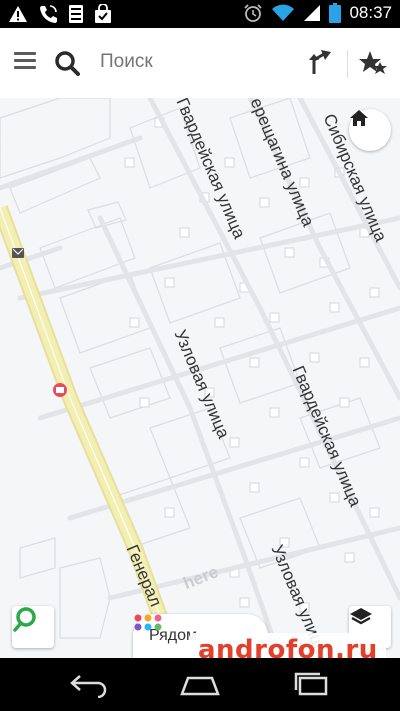 Image resolution: width=400 pixels, height=711 pixels. Describe the element at coordinates (24, 619) in the screenshot. I see `location-pin-icon` at that location.